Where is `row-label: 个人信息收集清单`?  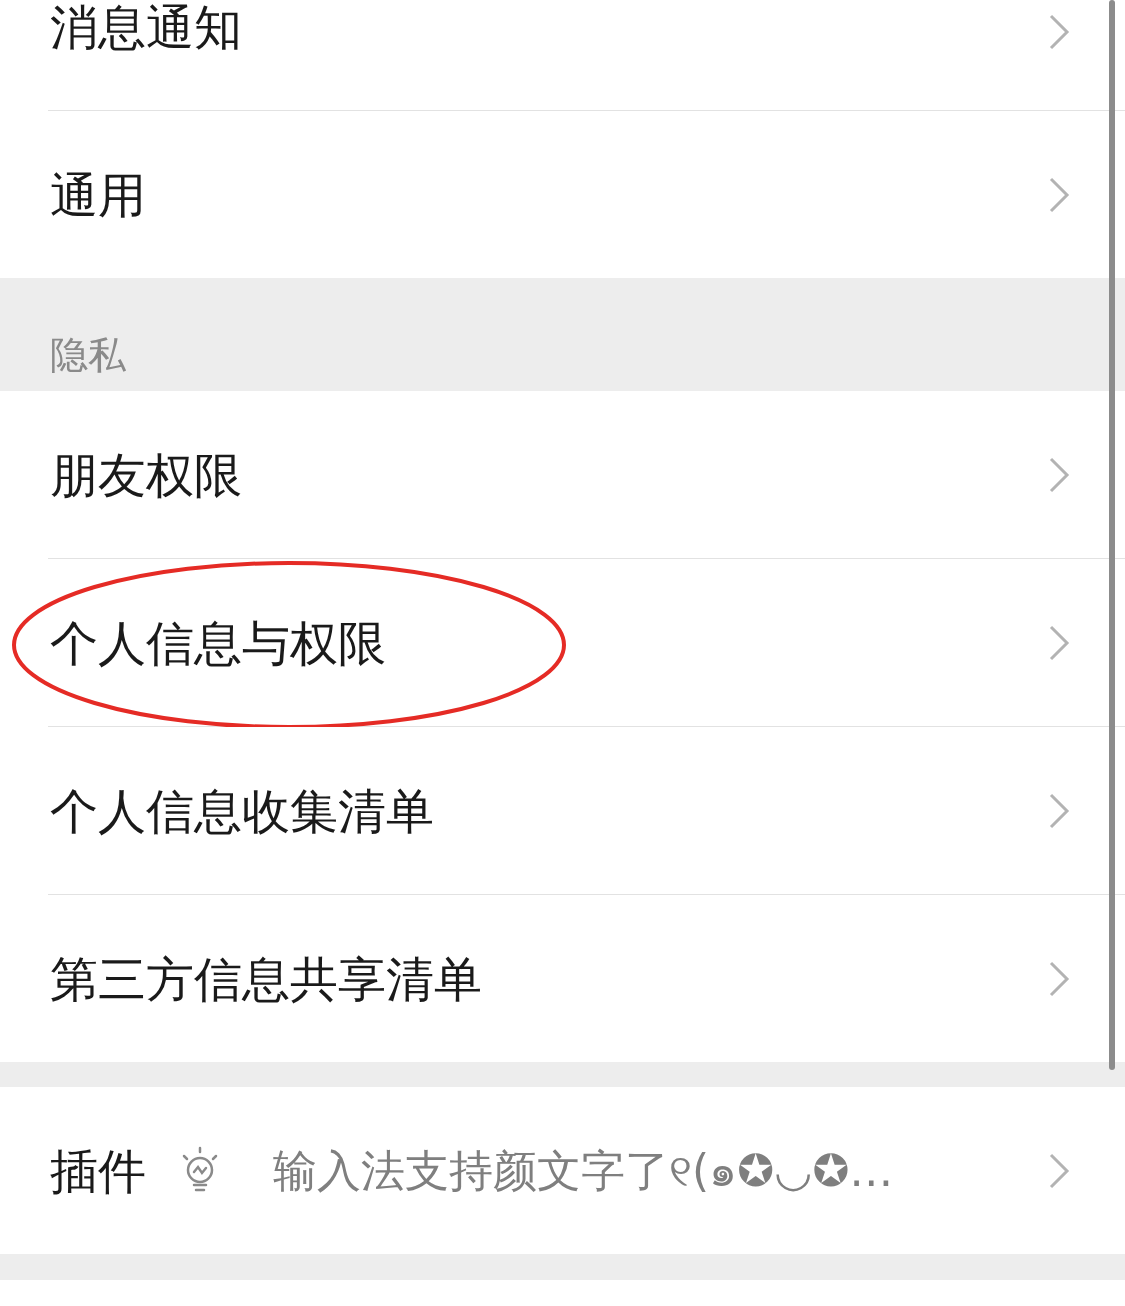
row-label: 个人信息收集清单 is located at coordinates (242, 810).